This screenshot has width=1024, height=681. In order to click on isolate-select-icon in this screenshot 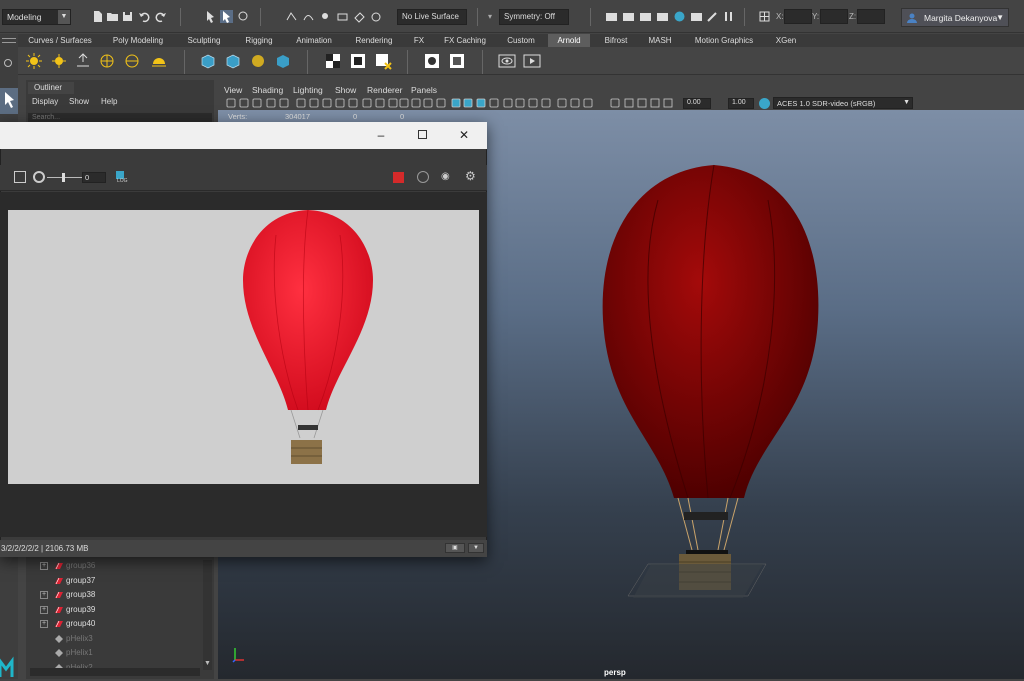, I will do `click(562, 103)`.